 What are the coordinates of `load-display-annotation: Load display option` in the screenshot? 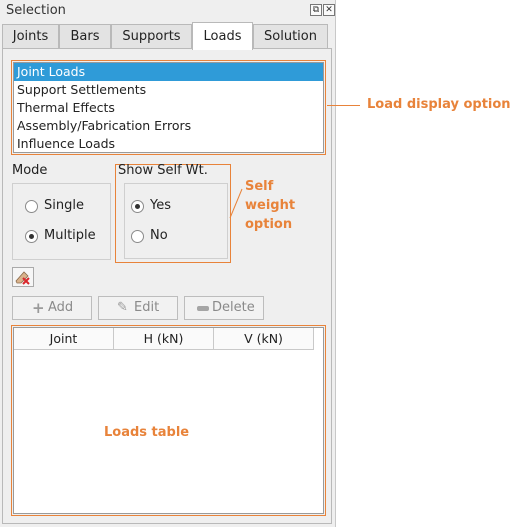 It's located at (439, 104).